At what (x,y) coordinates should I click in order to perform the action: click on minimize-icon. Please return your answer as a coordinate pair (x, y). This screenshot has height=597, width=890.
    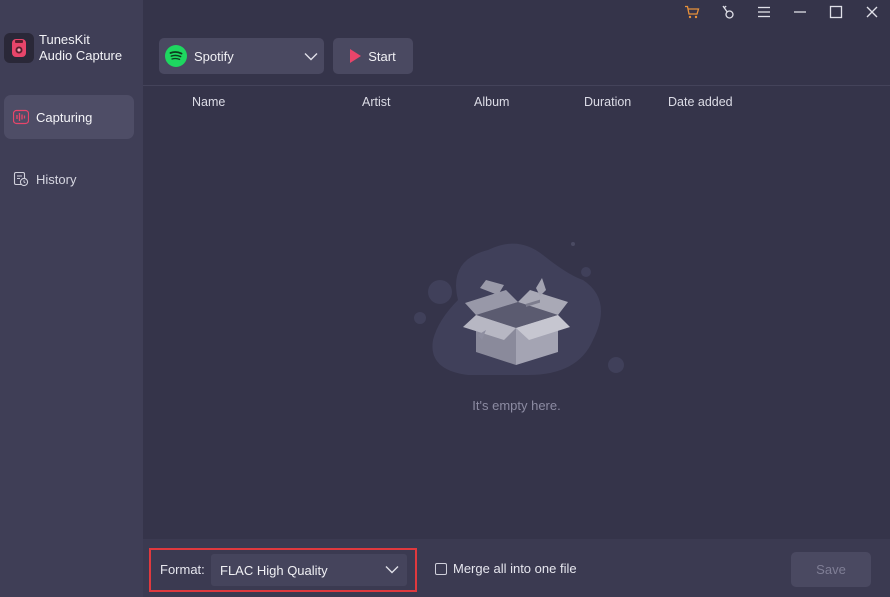
    Looking at the image, I should click on (800, 12).